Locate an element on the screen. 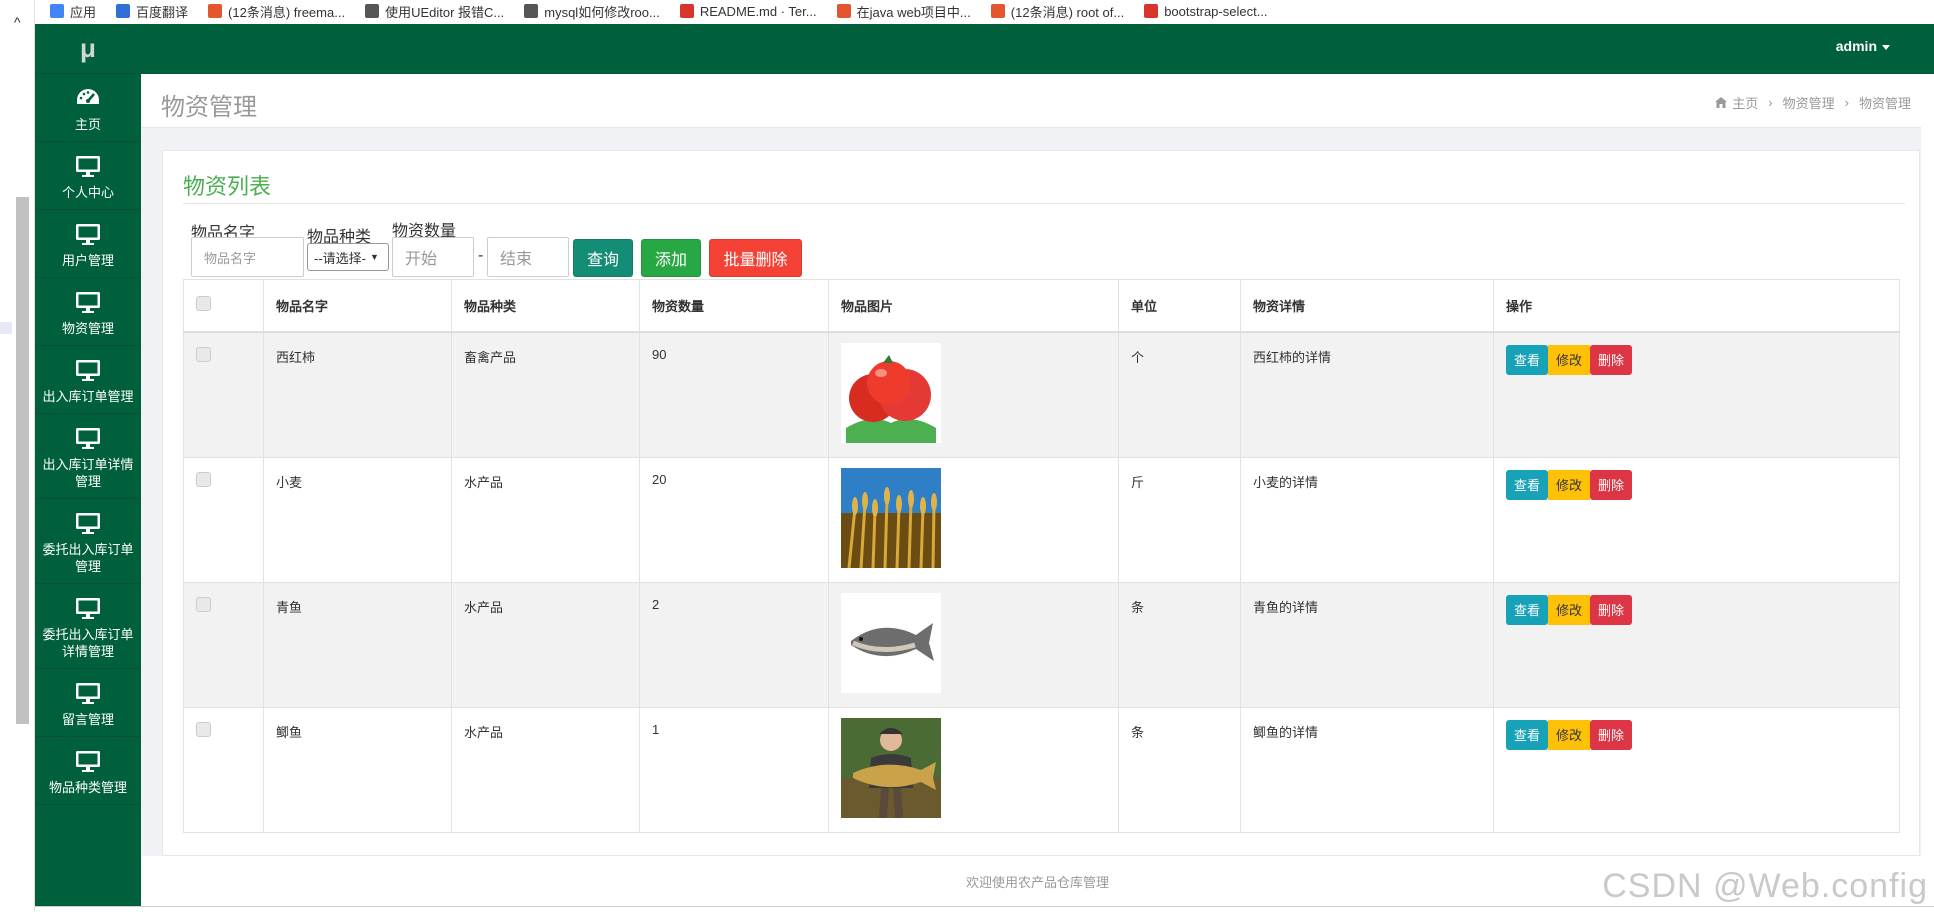  user-name: admin is located at coordinates (1856, 46).